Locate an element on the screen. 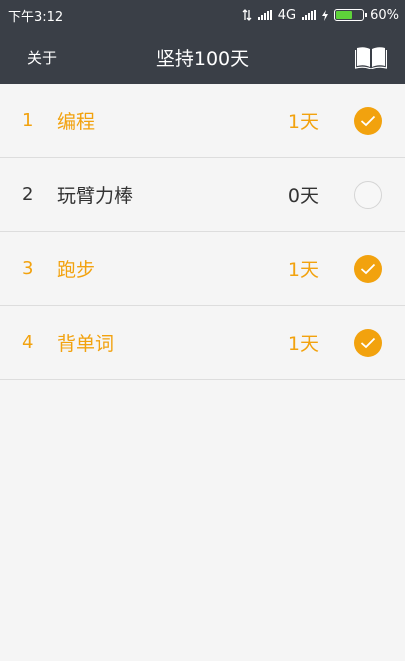 This screenshot has width=405, height=661. app-bar: 关于 坚持100天 is located at coordinates (202, 57).